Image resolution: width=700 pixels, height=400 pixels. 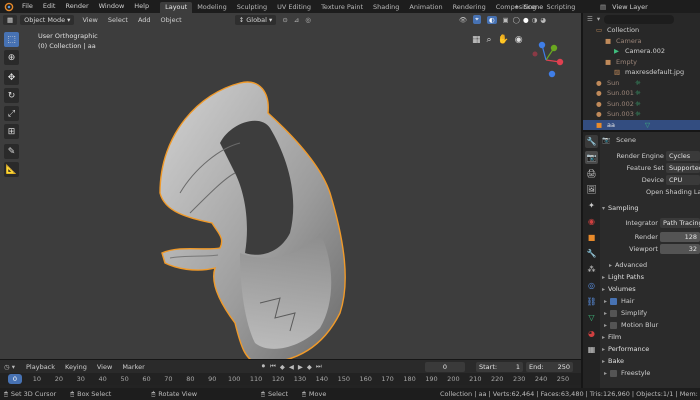 I want to click on tab-sculpting: Sculpting, so click(x=252, y=7).